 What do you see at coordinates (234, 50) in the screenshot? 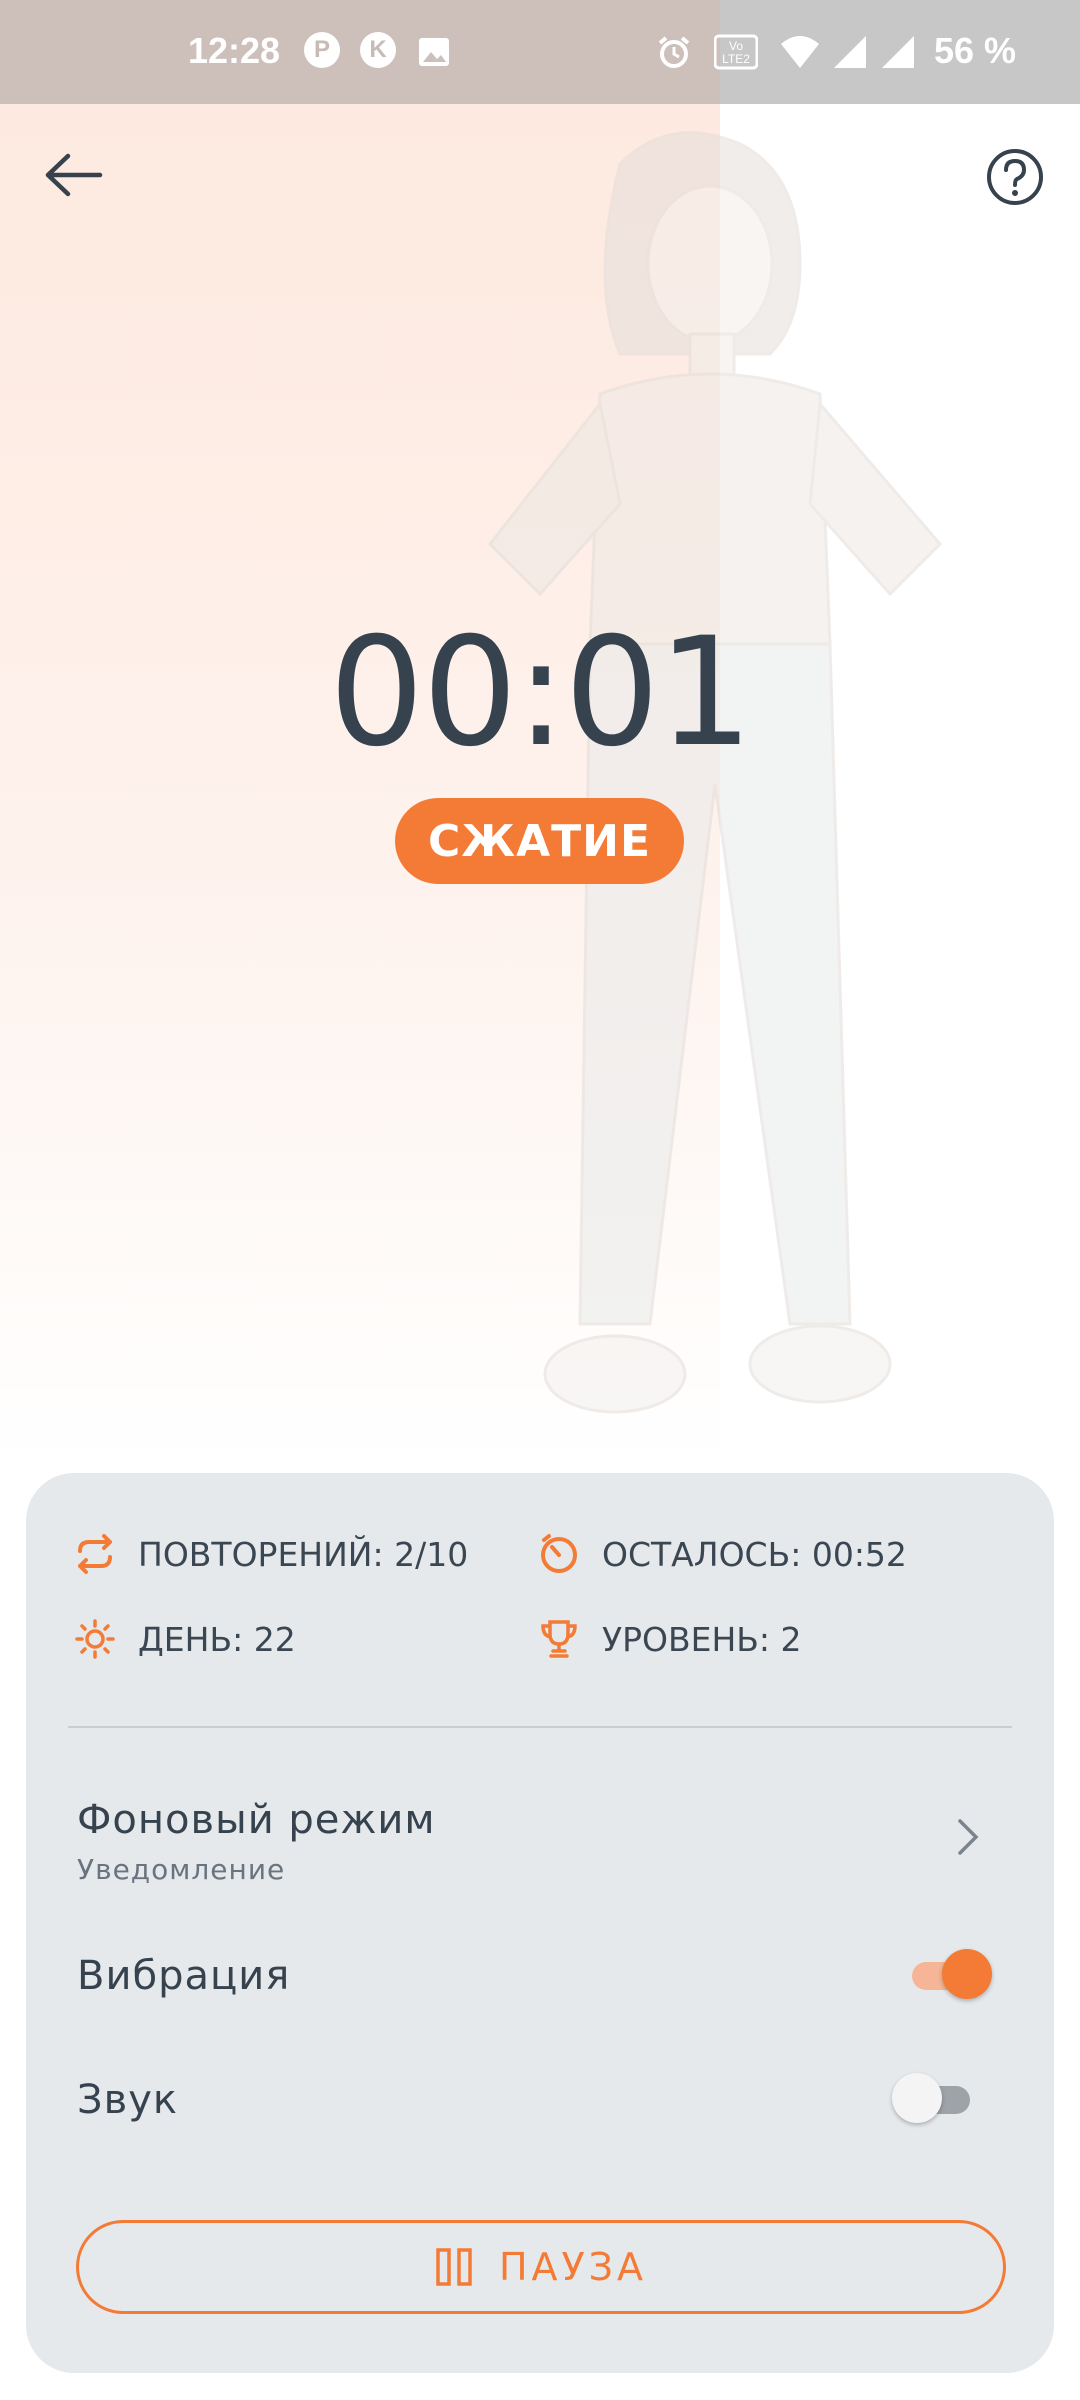
I see `status-time: 12:28` at bounding box center [234, 50].